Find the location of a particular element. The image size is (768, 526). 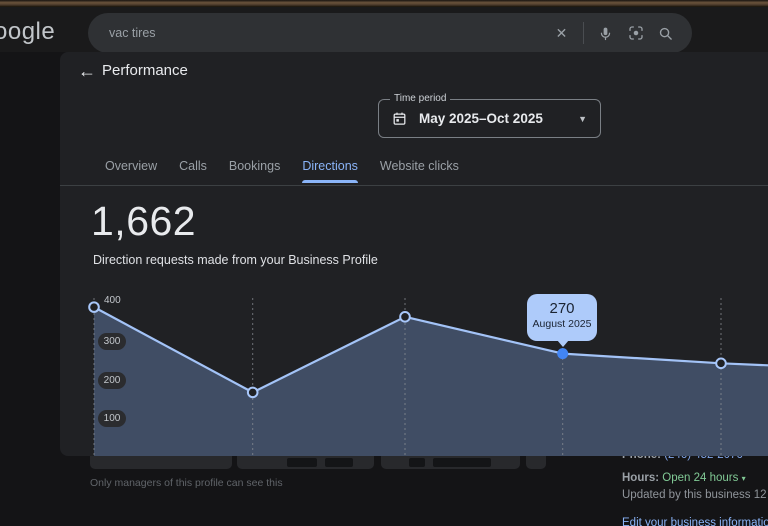

microphone-icon is located at coordinates (605, 33).